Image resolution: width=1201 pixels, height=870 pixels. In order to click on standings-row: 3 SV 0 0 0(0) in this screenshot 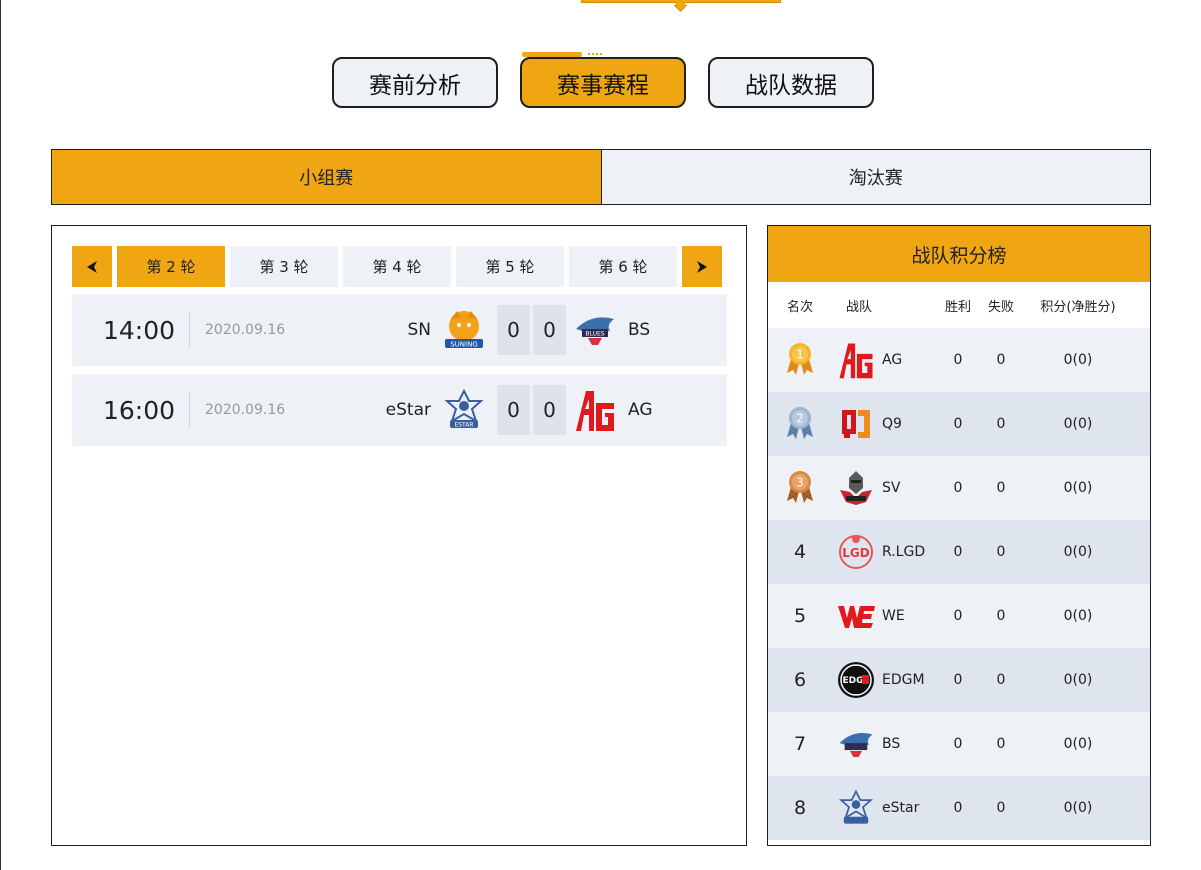, I will do `click(959, 488)`.